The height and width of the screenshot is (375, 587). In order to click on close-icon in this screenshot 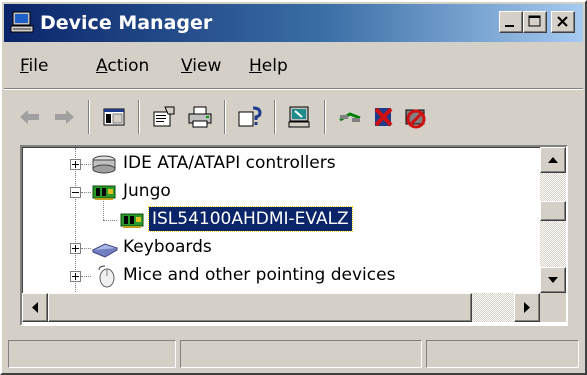, I will do `click(562, 21)`.